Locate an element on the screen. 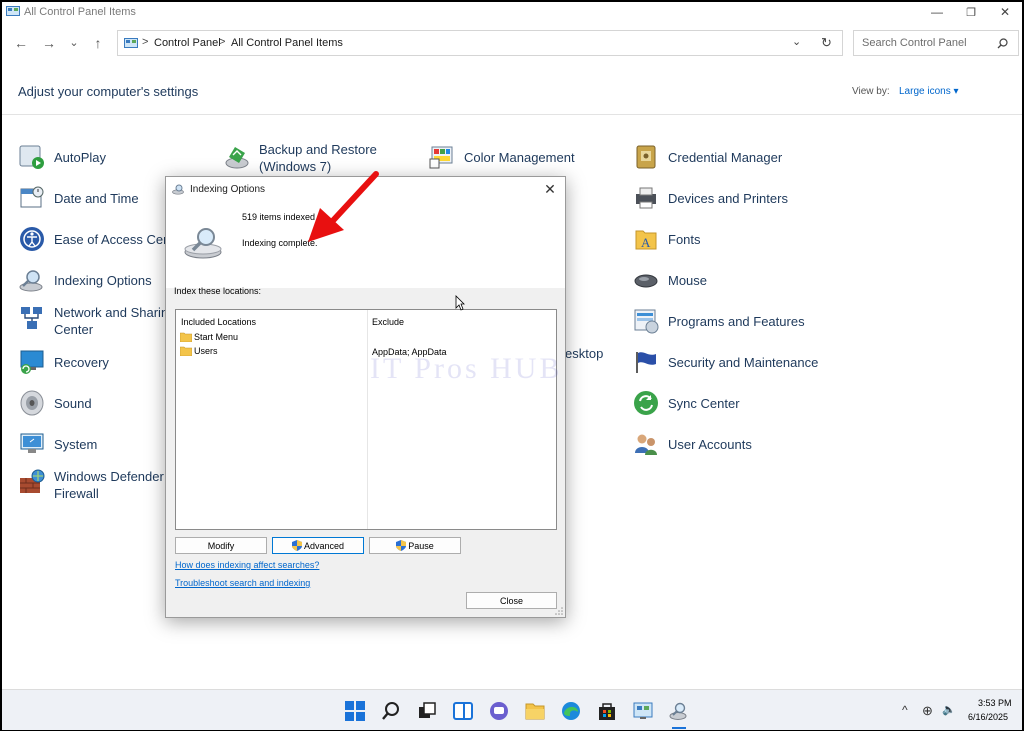  item-user-accounts: User Accounts is located at coordinates (692, 444).